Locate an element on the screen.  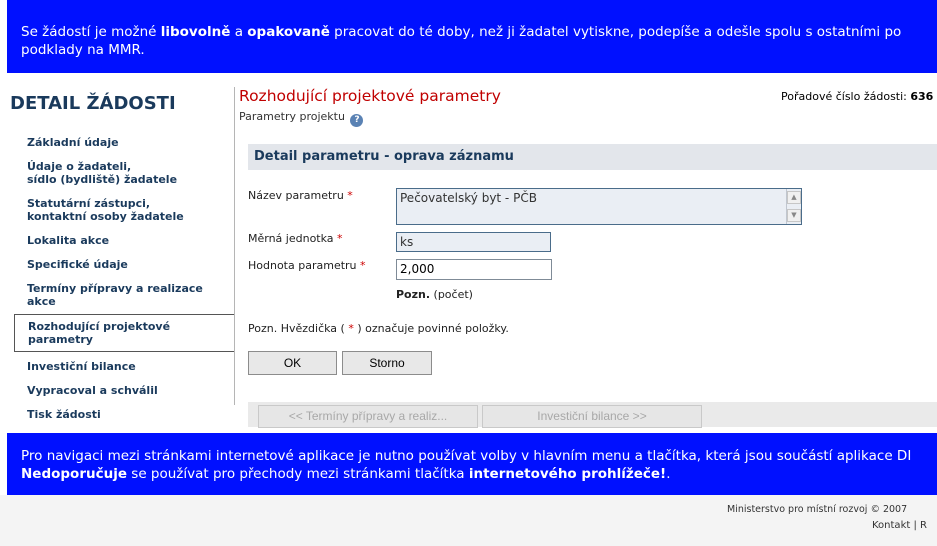
order-number-value: 636 is located at coordinates (922, 96).